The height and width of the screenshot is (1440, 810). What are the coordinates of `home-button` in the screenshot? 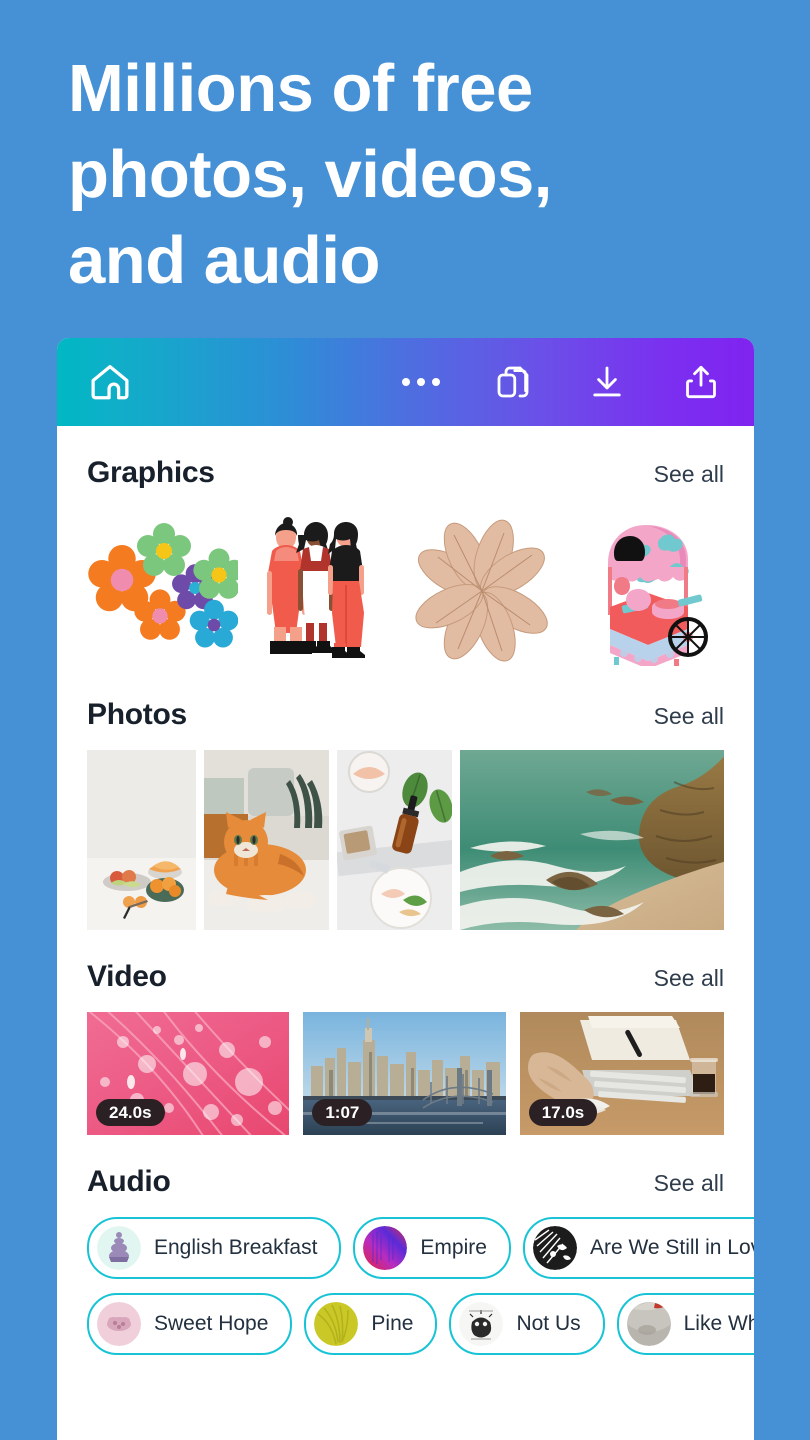 It's located at (110, 382).